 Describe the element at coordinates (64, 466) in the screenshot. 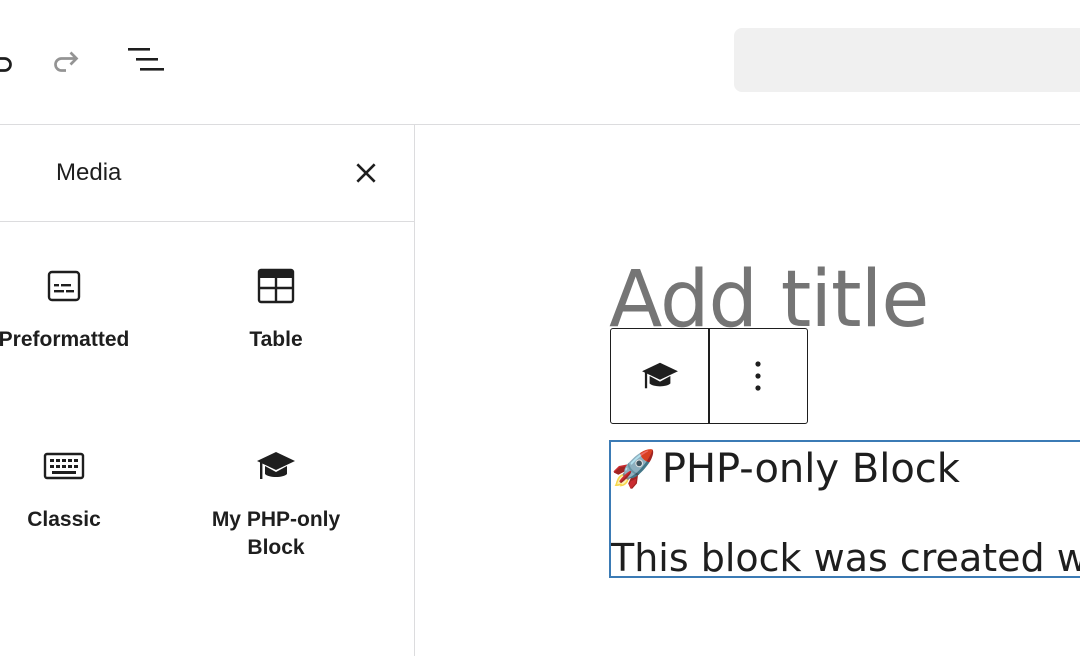

I see `keyboard-icon` at that location.